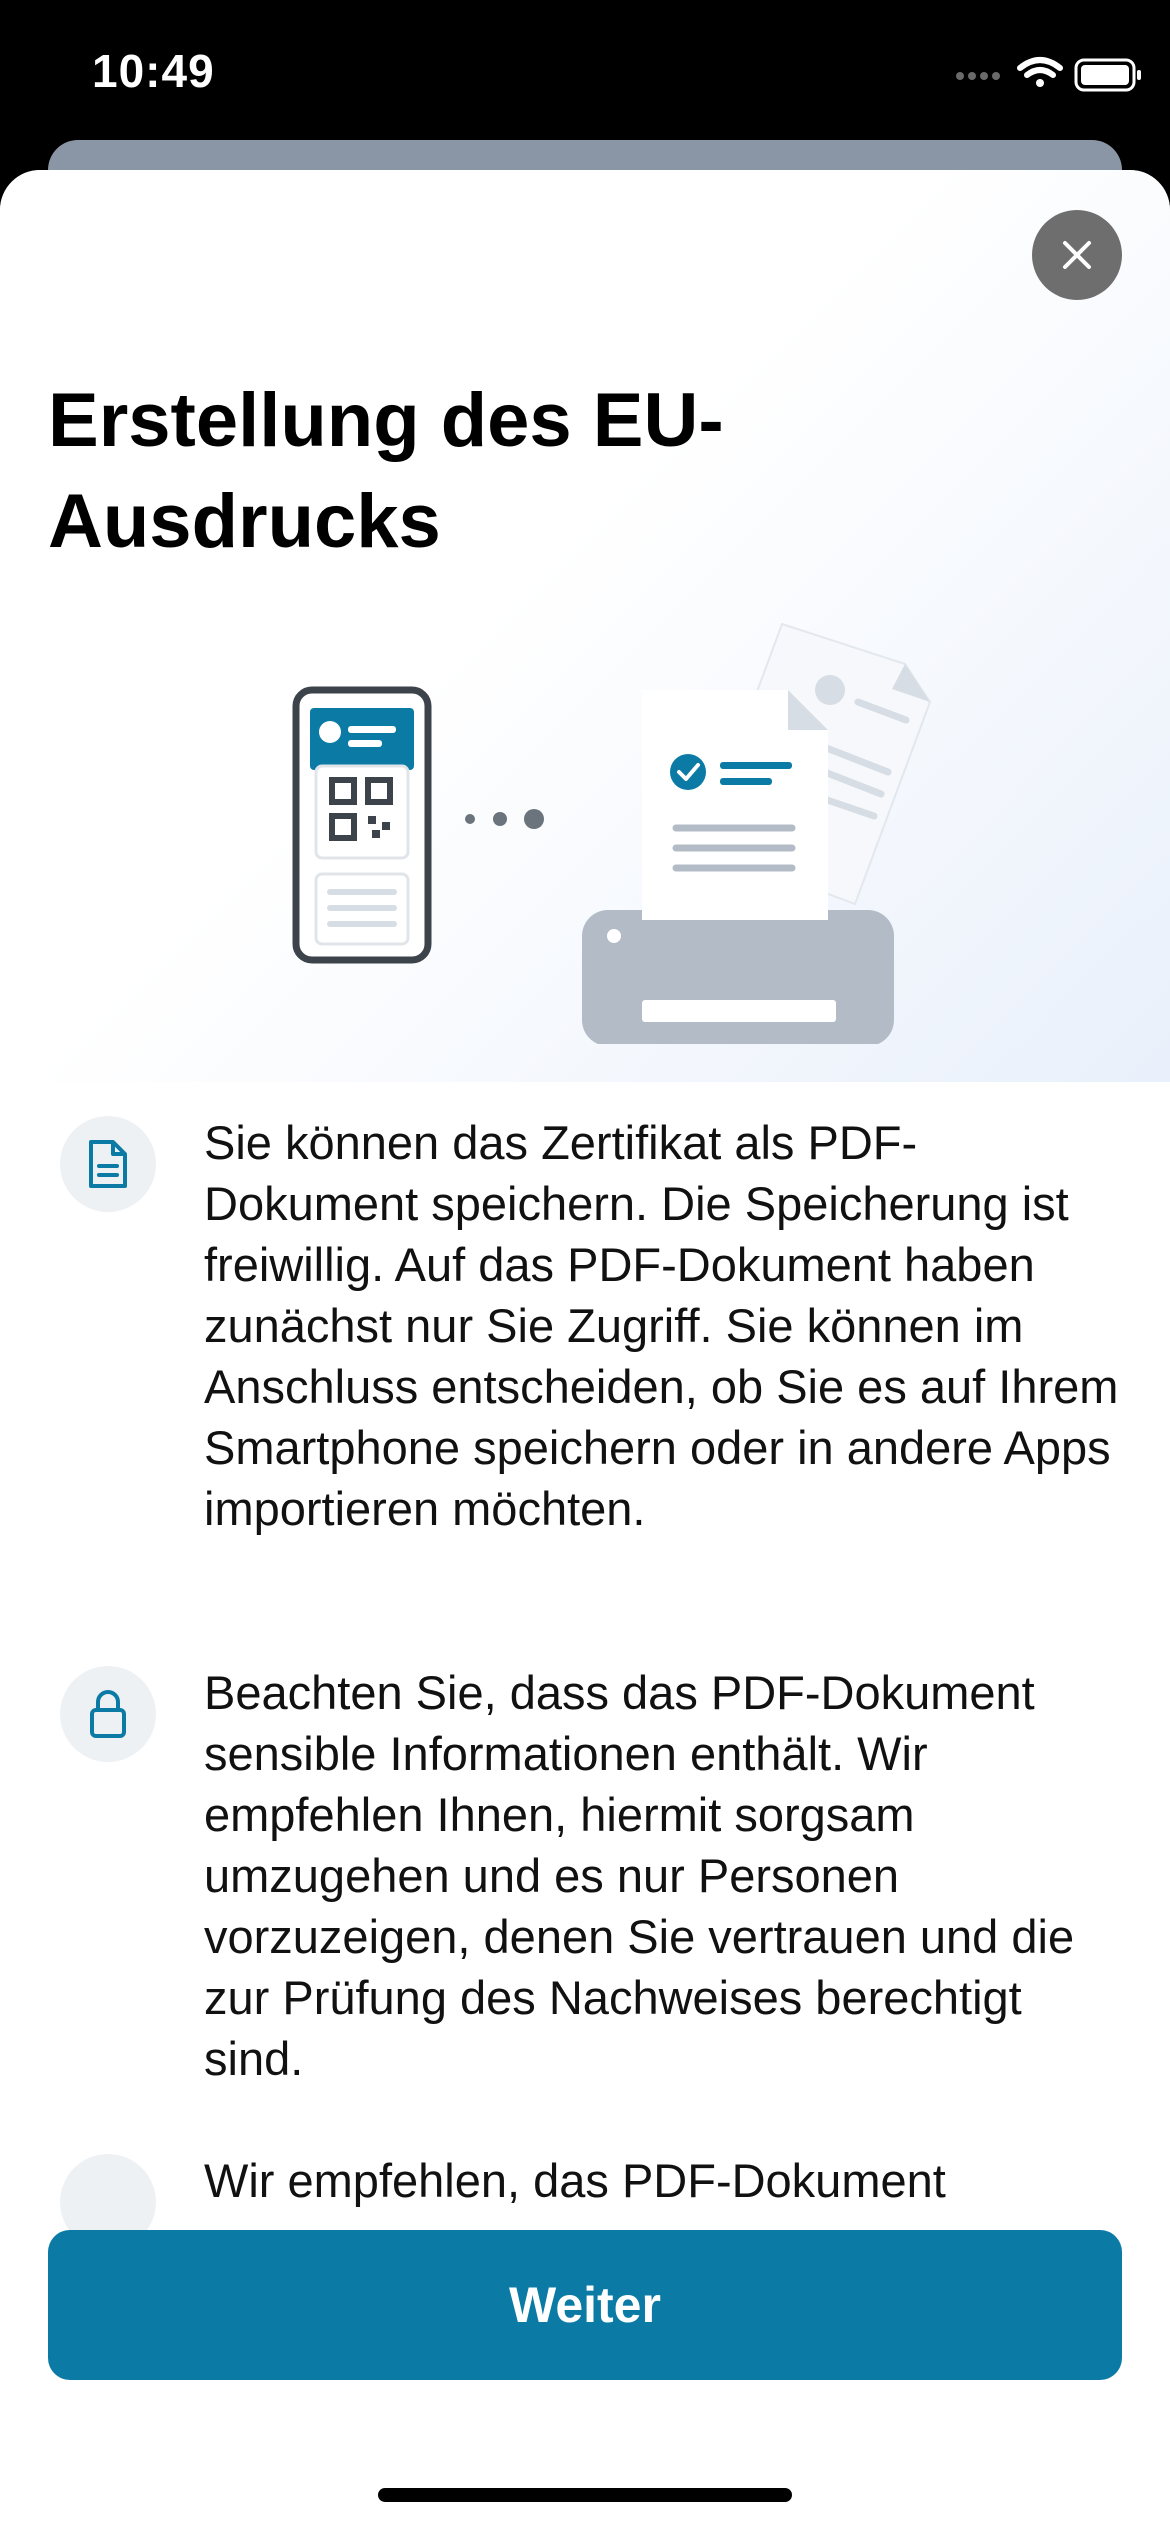 The width and height of the screenshot is (1170, 2532). What do you see at coordinates (1040, 72) in the screenshot?
I see `wifi-icon` at bounding box center [1040, 72].